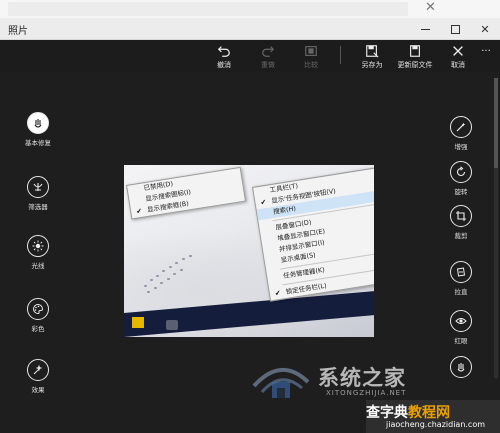 The height and width of the screenshot is (433, 500). I want to click on update-original-icon, so click(415, 51).